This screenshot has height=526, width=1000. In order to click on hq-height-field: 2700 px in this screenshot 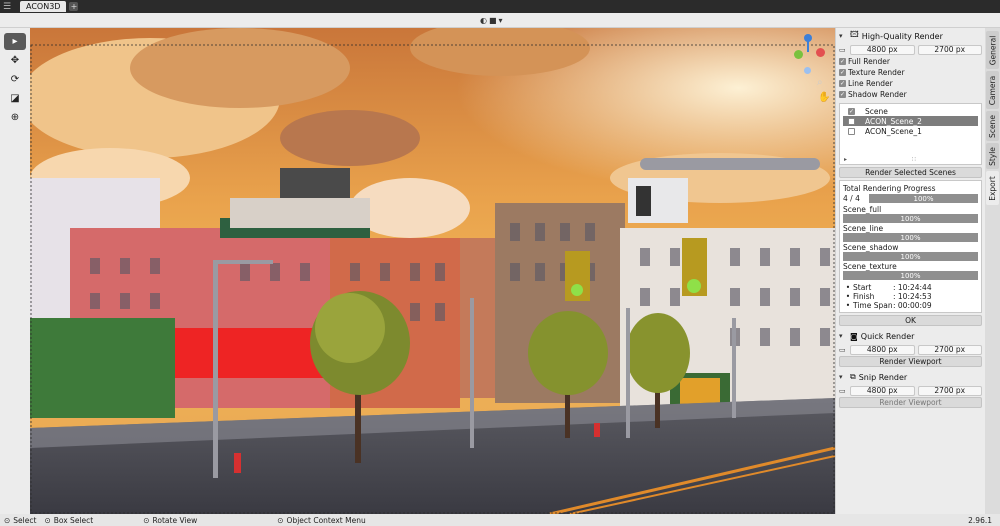, I will do `click(949, 49)`.